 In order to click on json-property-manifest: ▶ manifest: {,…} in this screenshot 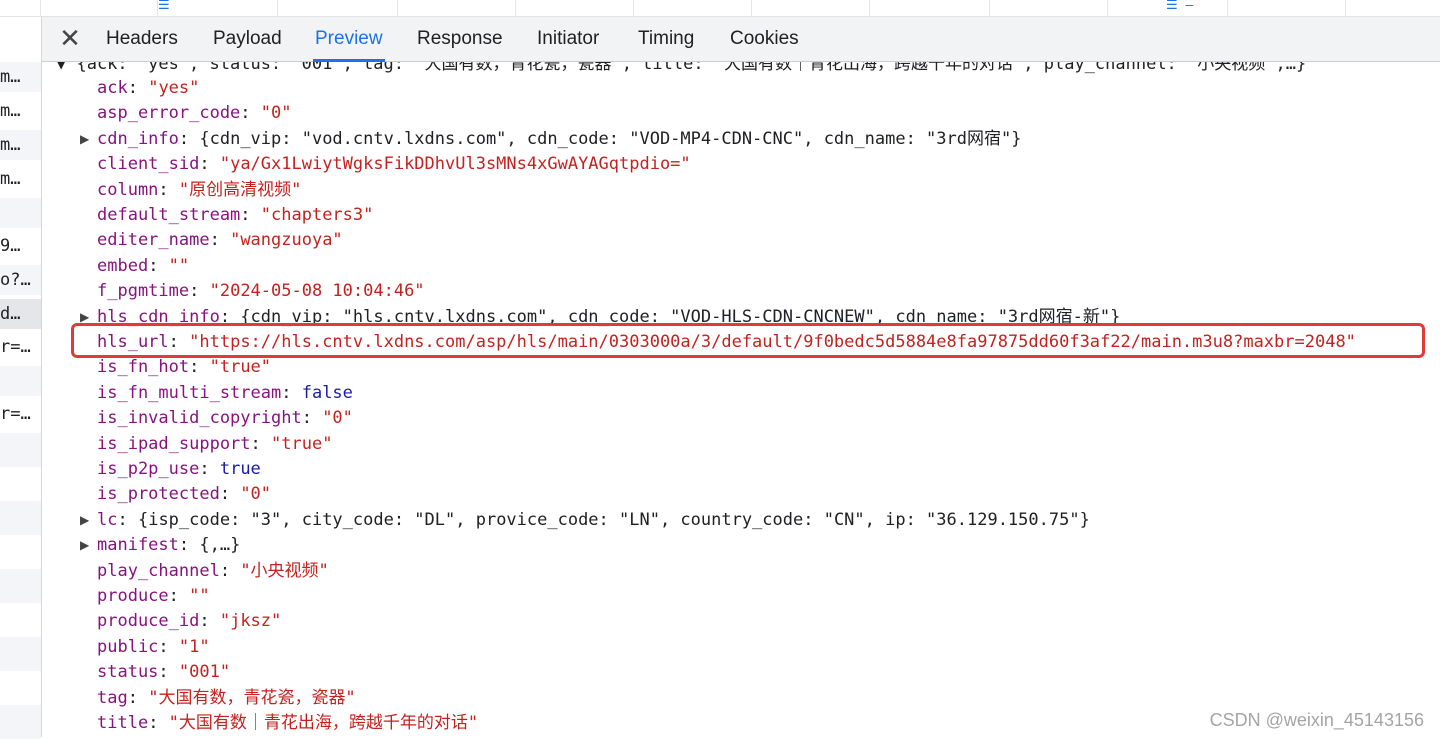, I will do `click(160, 545)`.